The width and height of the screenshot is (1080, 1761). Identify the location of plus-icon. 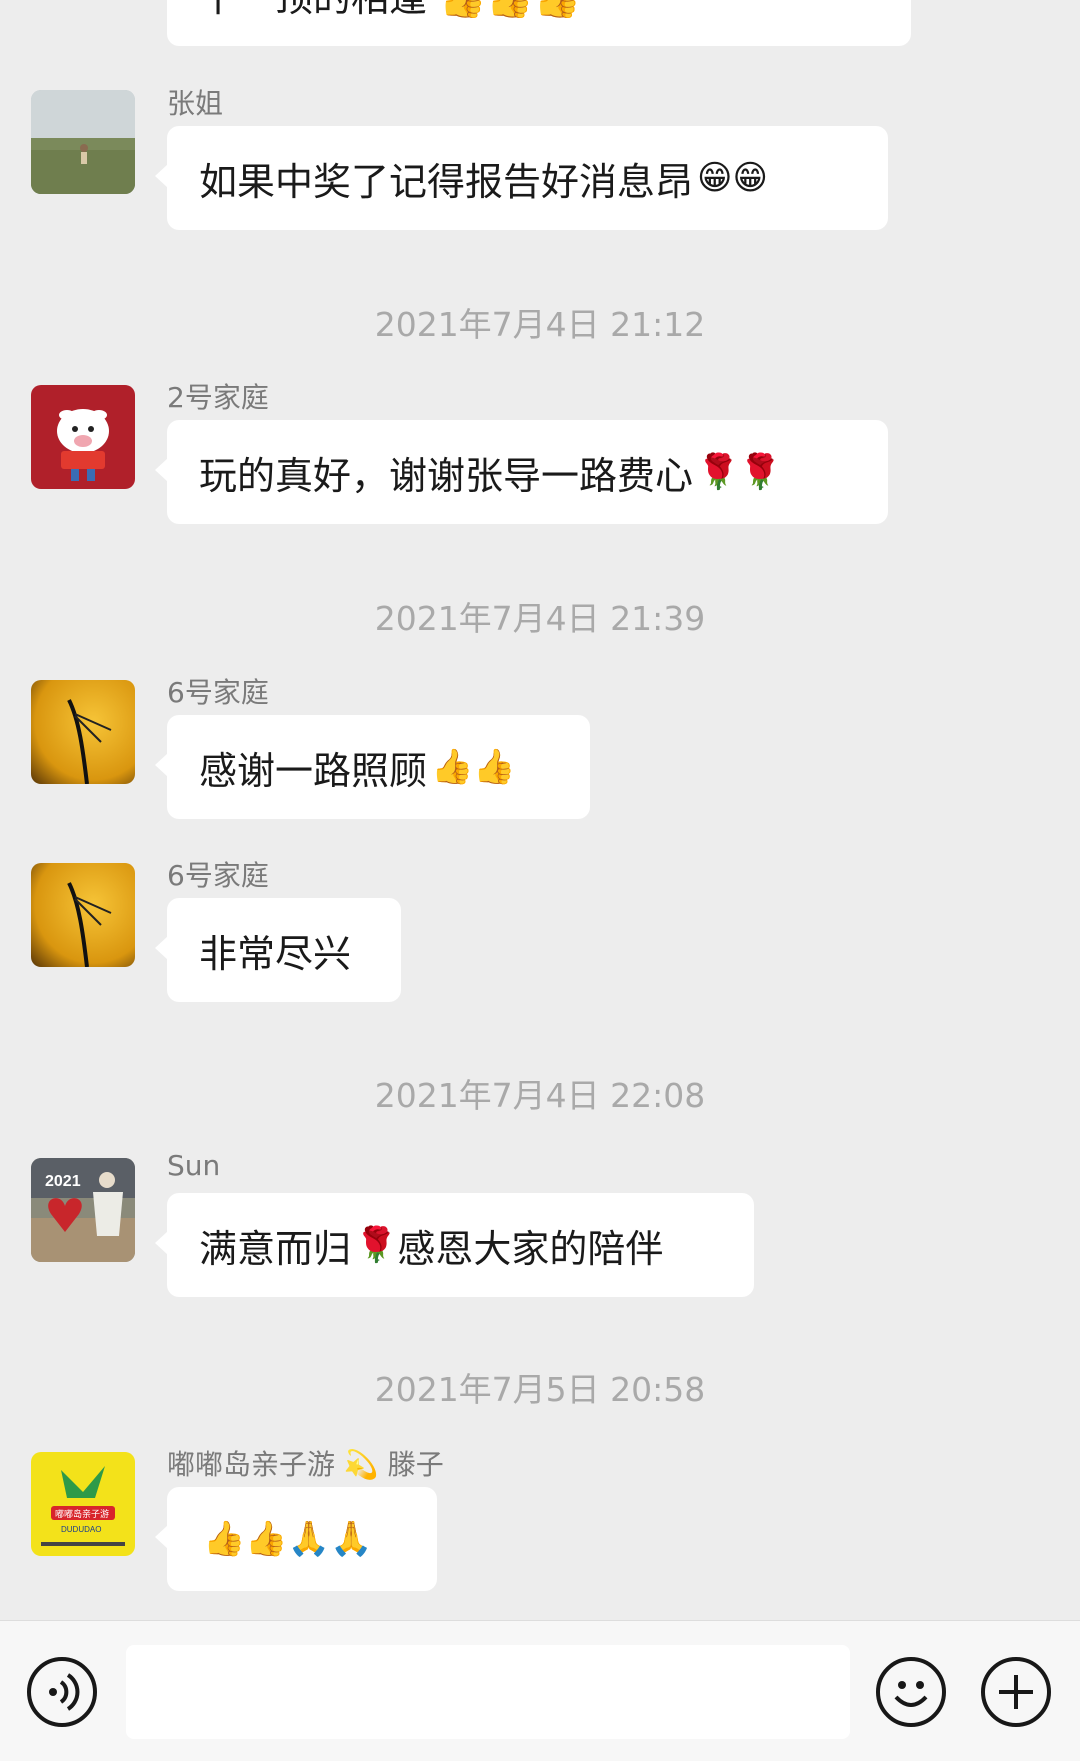
(1016, 1692).